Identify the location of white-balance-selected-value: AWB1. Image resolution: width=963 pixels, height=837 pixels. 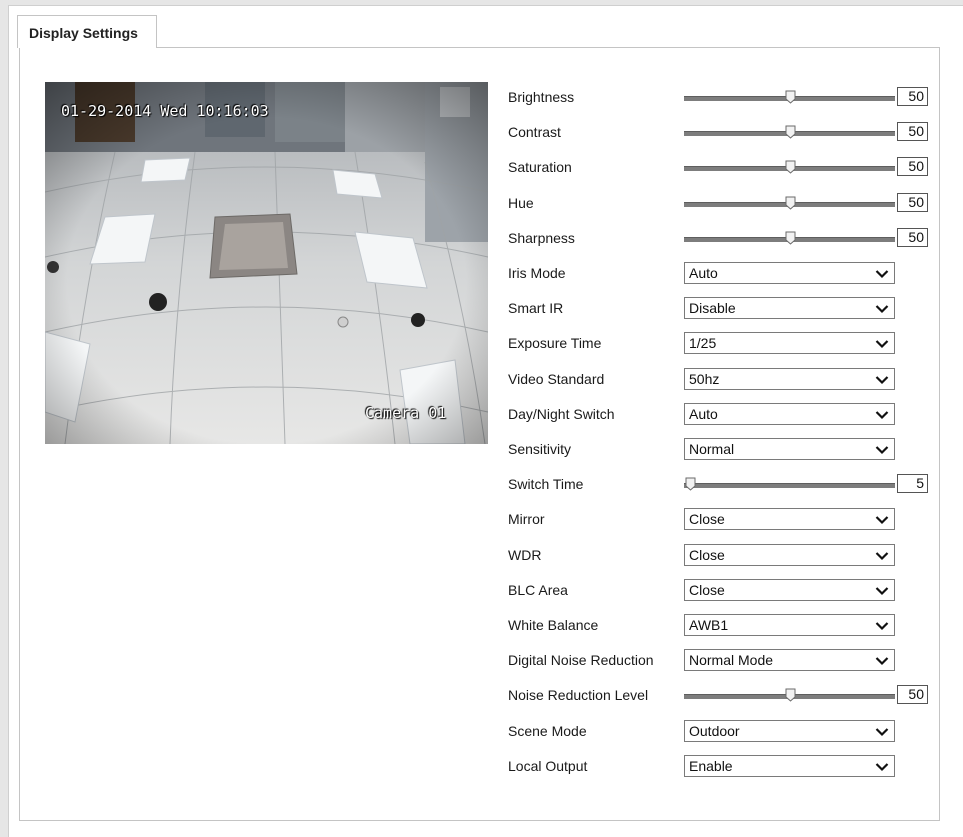
(709, 625).